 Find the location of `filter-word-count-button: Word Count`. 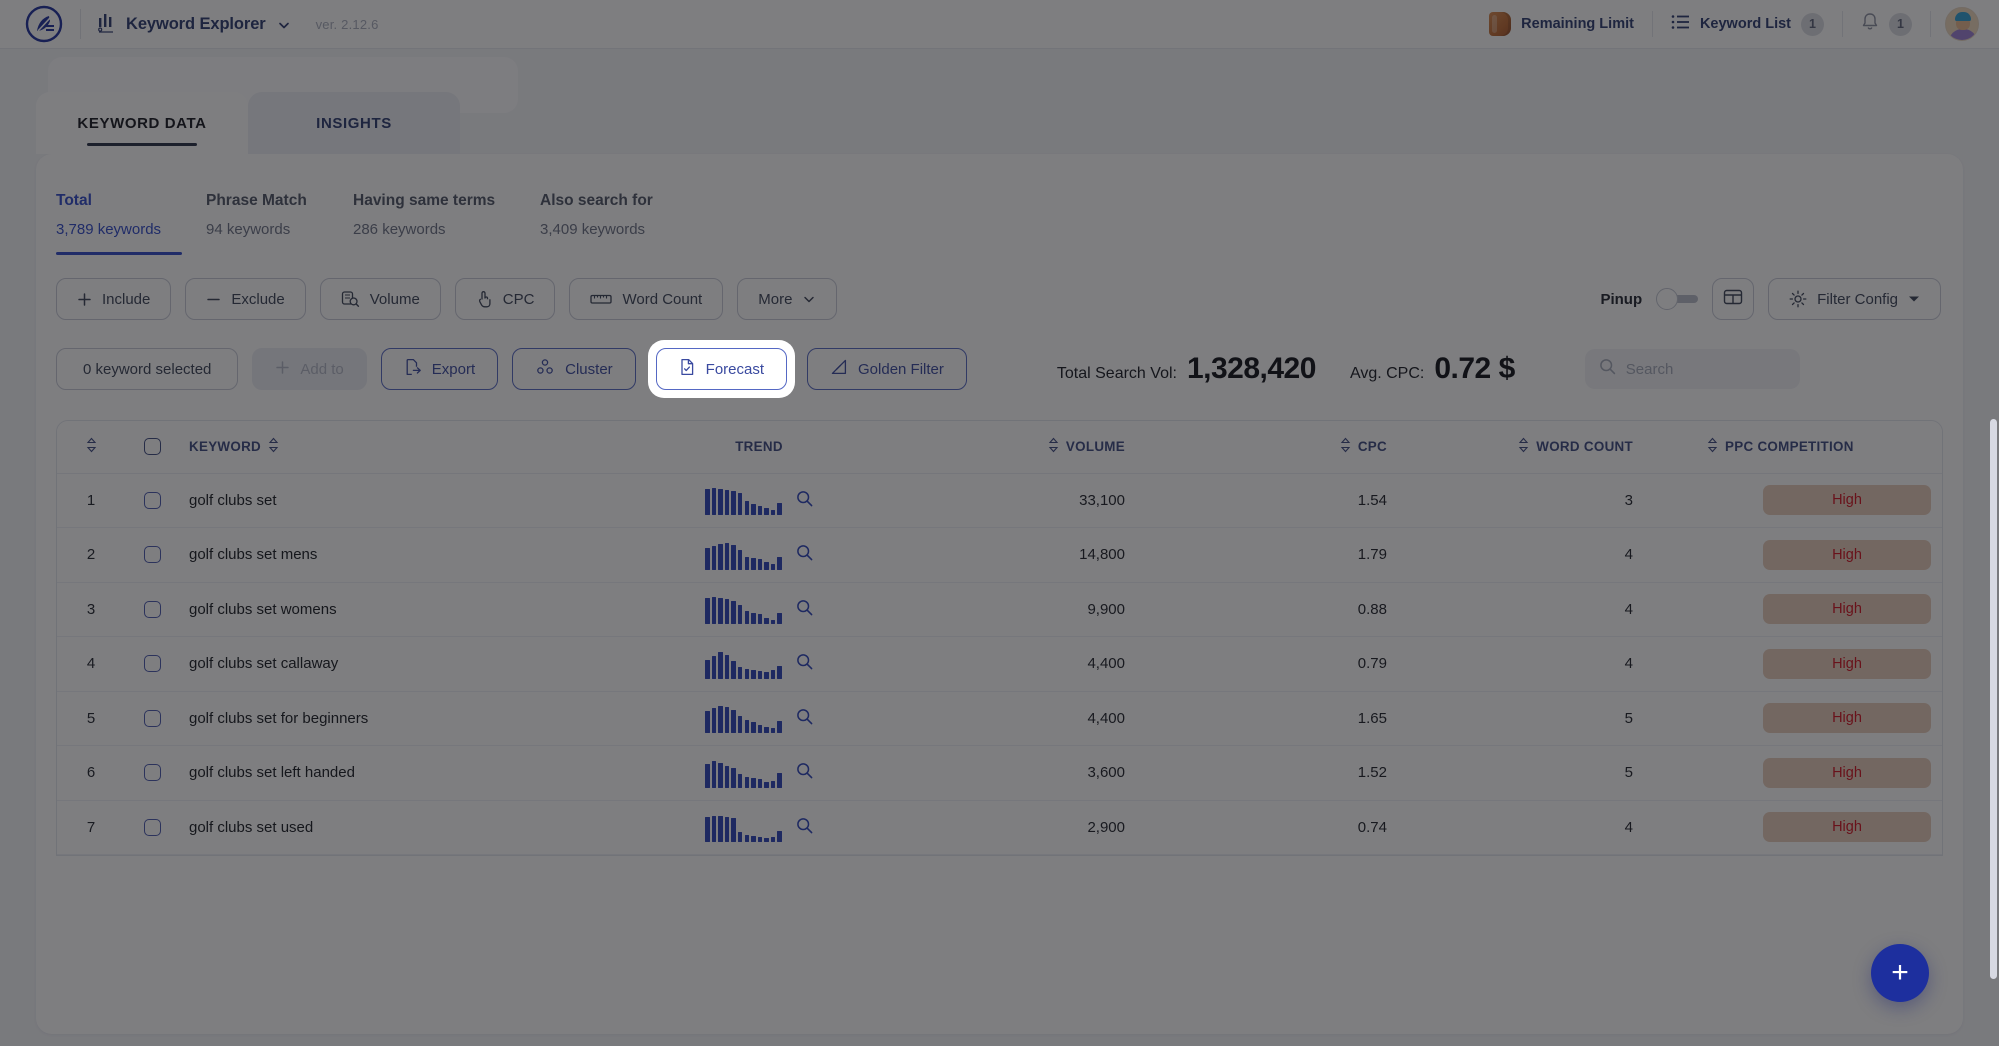

filter-word-count-button: Word Count is located at coordinates (646, 299).